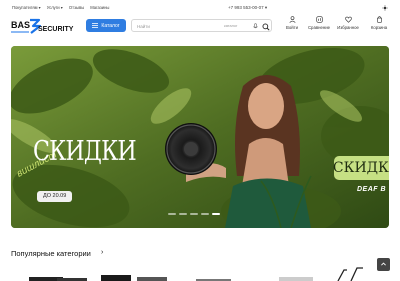  I want to click on search-category-select: каталог, so click(230, 26).